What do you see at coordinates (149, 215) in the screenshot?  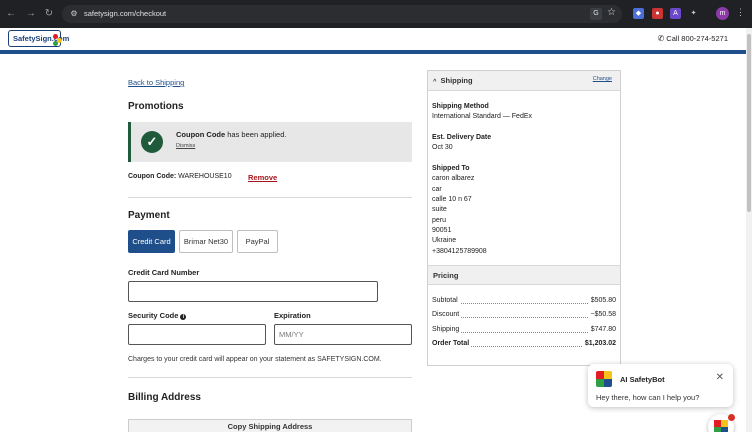 I see `payment-heading: Payment` at bounding box center [149, 215].